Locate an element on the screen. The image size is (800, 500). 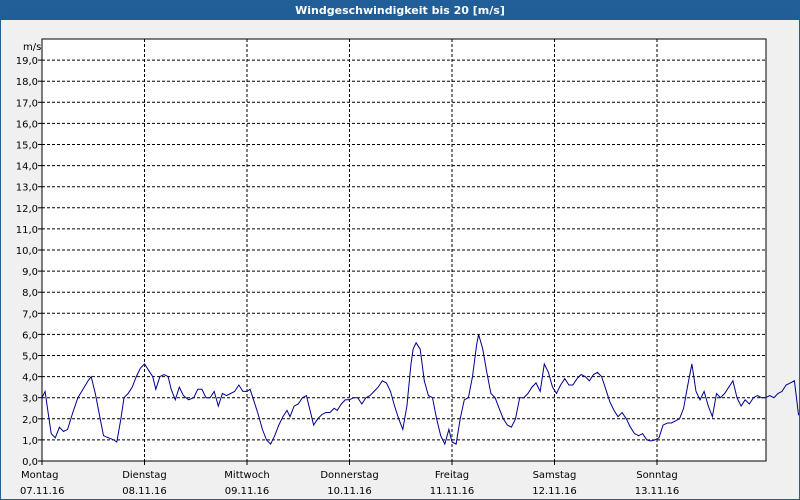
x-day-label: Montag is located at coordinates (39, 475).